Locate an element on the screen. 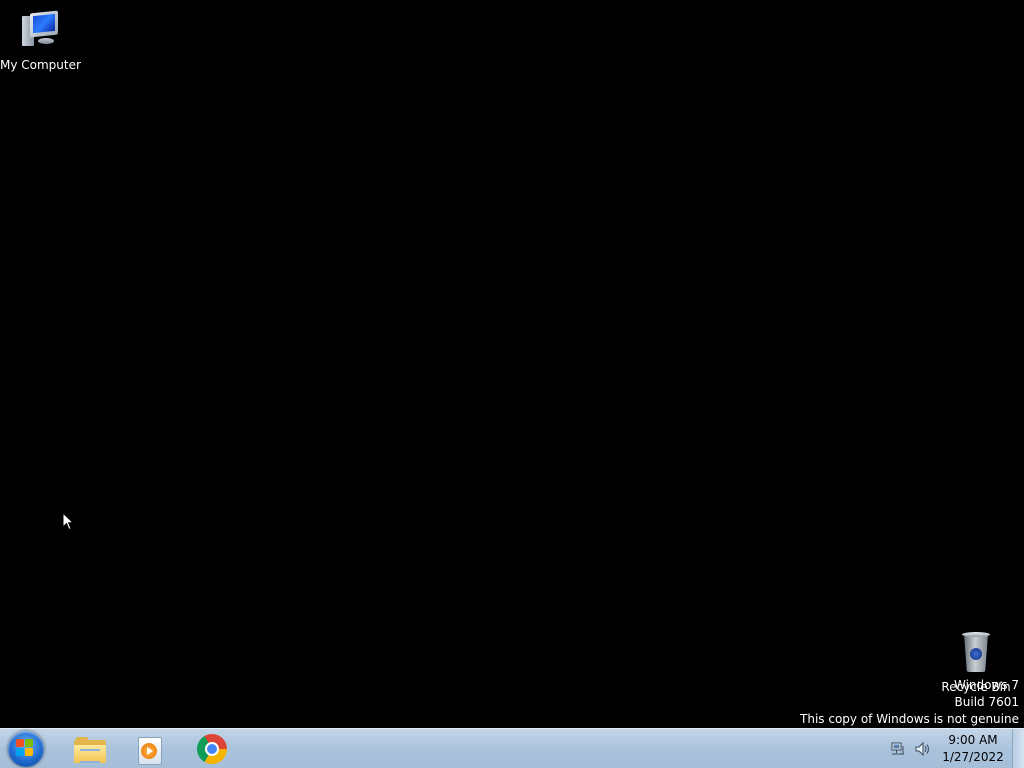 The width and height of the screenshot is (1024, 768). media-player-icon is located at coordinates (150, 751).